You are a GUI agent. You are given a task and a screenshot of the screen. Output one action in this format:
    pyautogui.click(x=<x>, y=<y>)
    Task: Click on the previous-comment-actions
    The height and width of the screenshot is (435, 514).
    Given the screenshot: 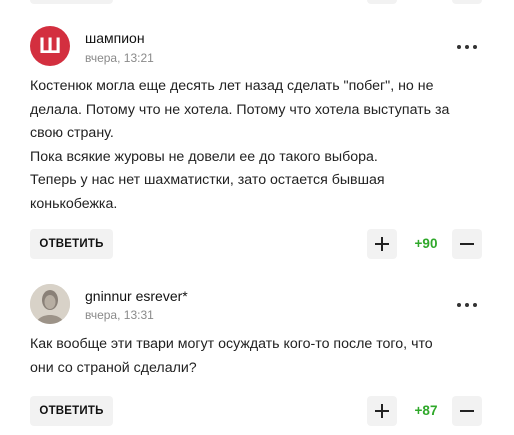 What is the action you would take?
    pyautogui.click(x=257, y=3)
    